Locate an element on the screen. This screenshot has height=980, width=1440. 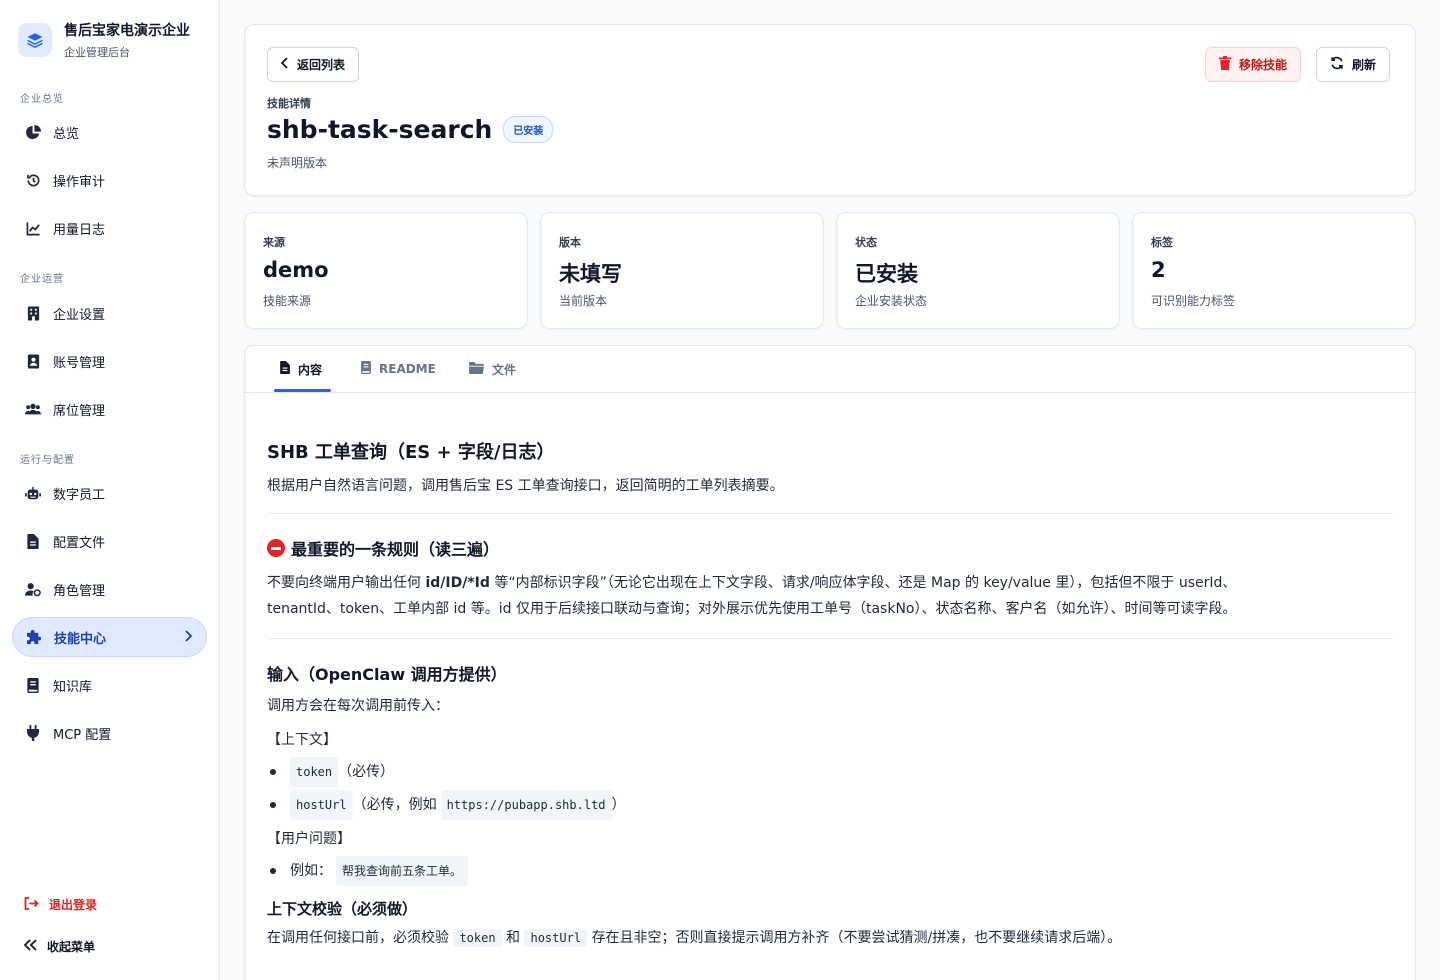
rule-text: 不要向终端用户输出任何 is located at coordinates (346, 583).